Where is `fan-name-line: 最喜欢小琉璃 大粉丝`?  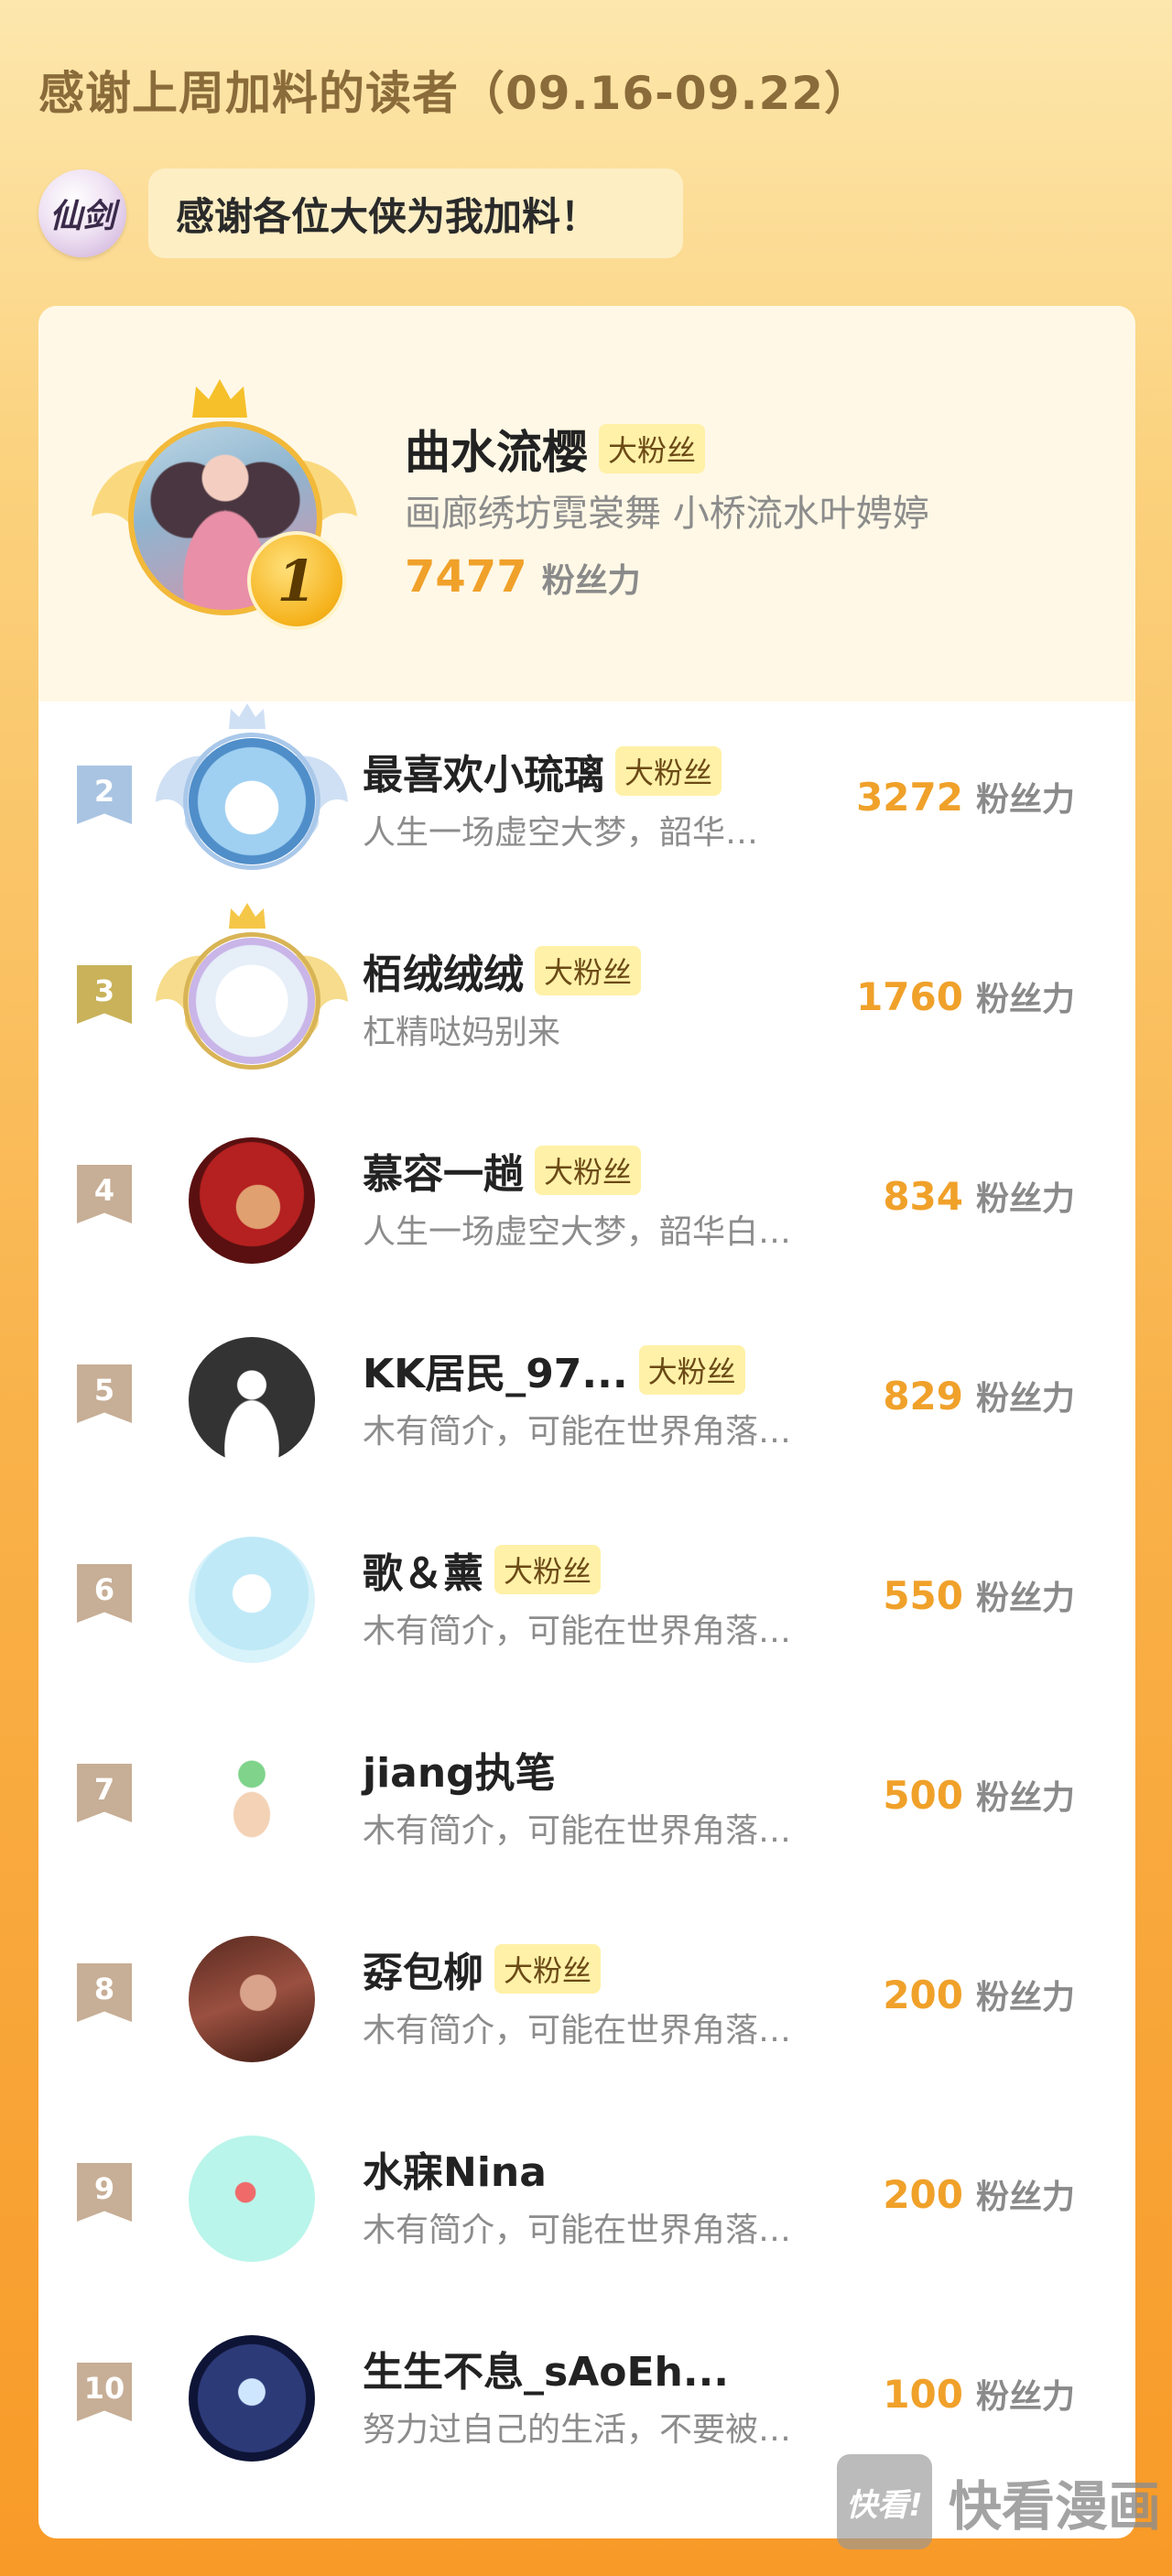 fan-name-line: 最喜欢小琉璃 大粉丝 is located at coordinates (542, 771).